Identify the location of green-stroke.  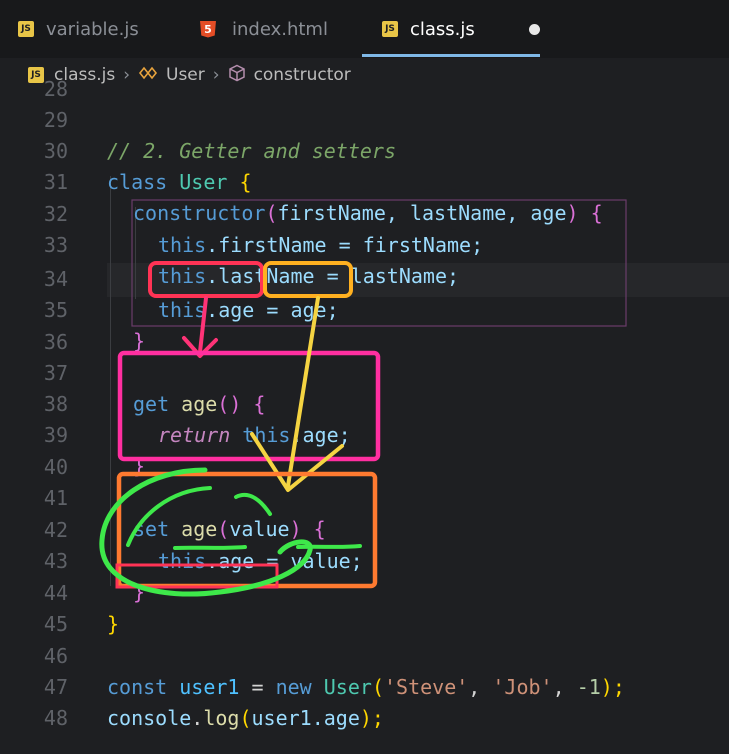
(169, 516).